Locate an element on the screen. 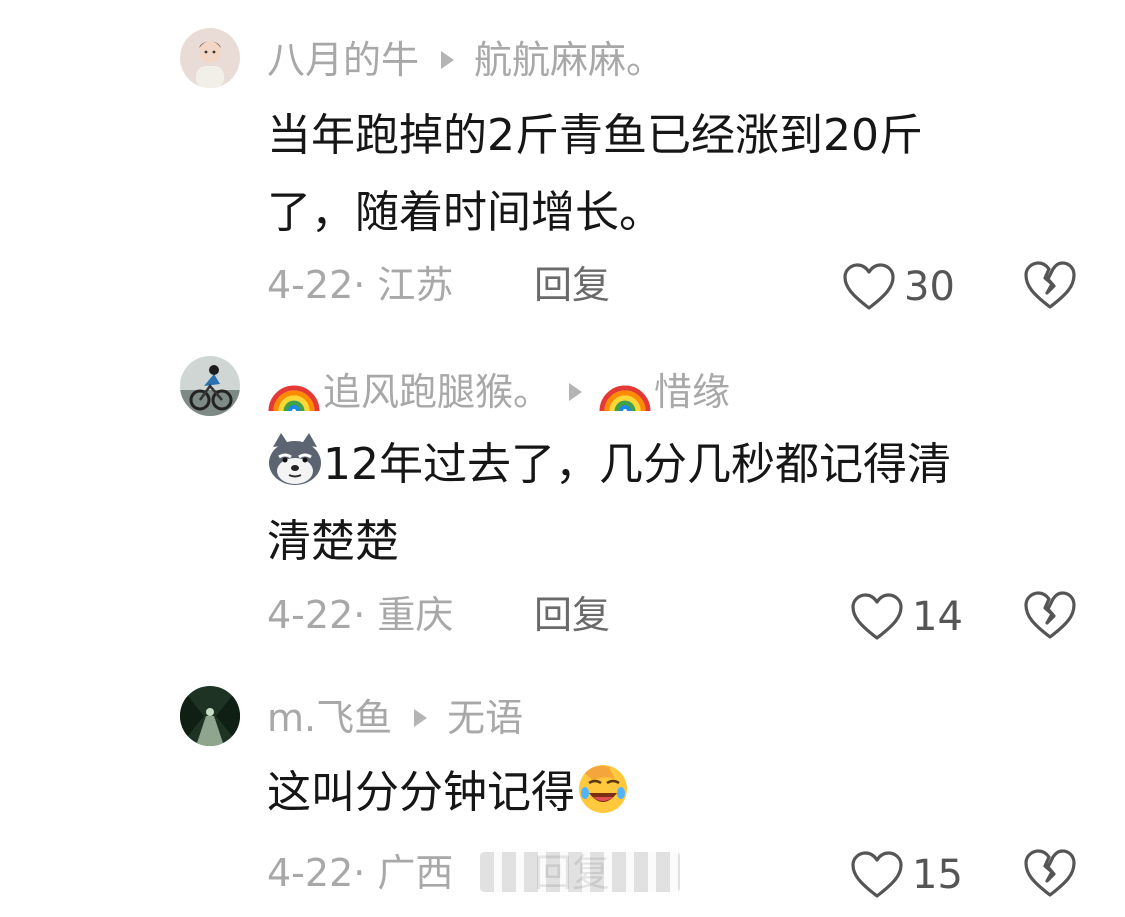  husky-dog-emoji is located at coordinates (295, 459).